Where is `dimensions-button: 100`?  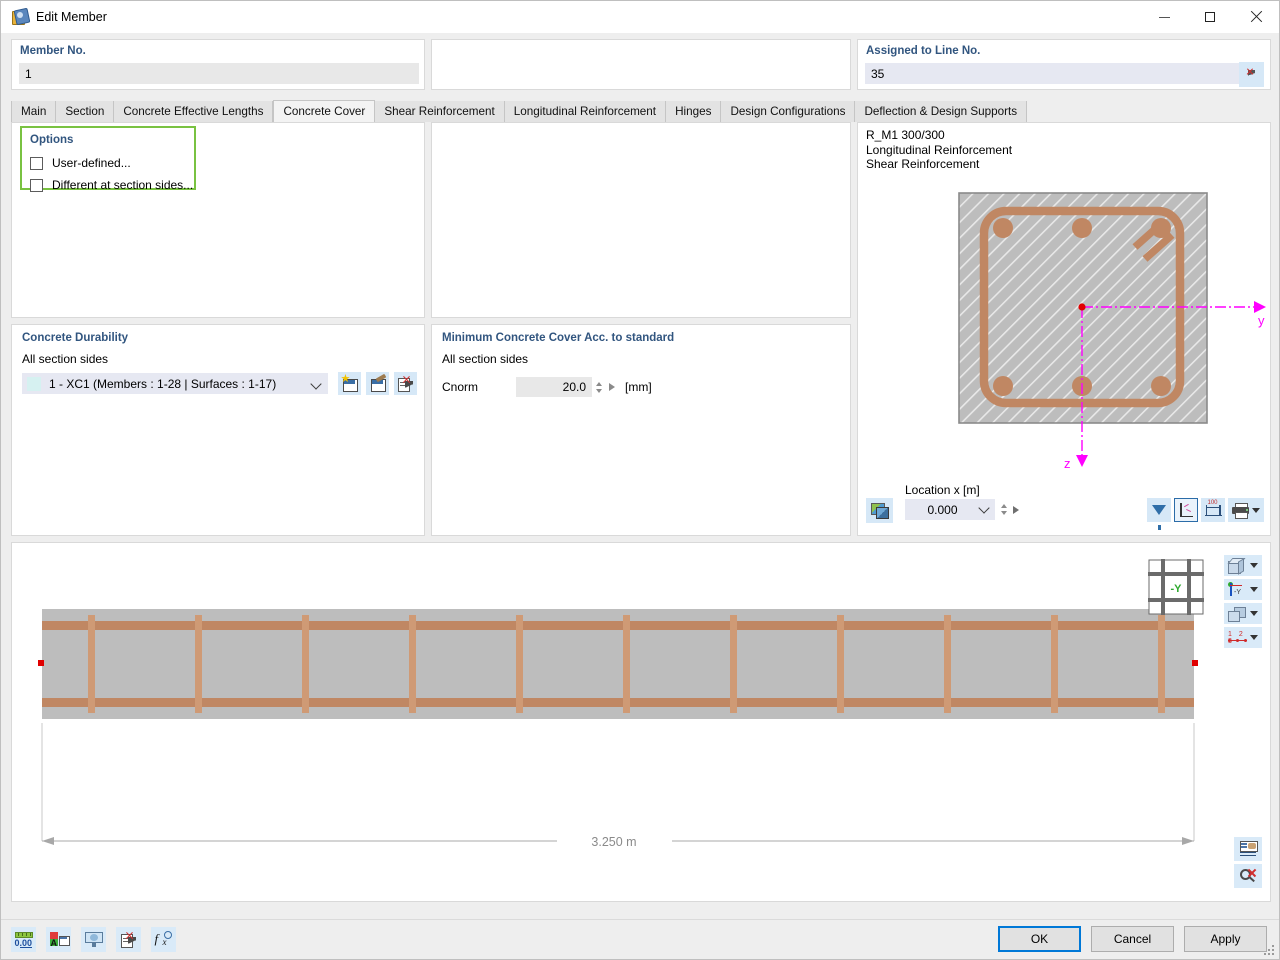 dimensions-button: 100 is located at coordinates (1213, 510).